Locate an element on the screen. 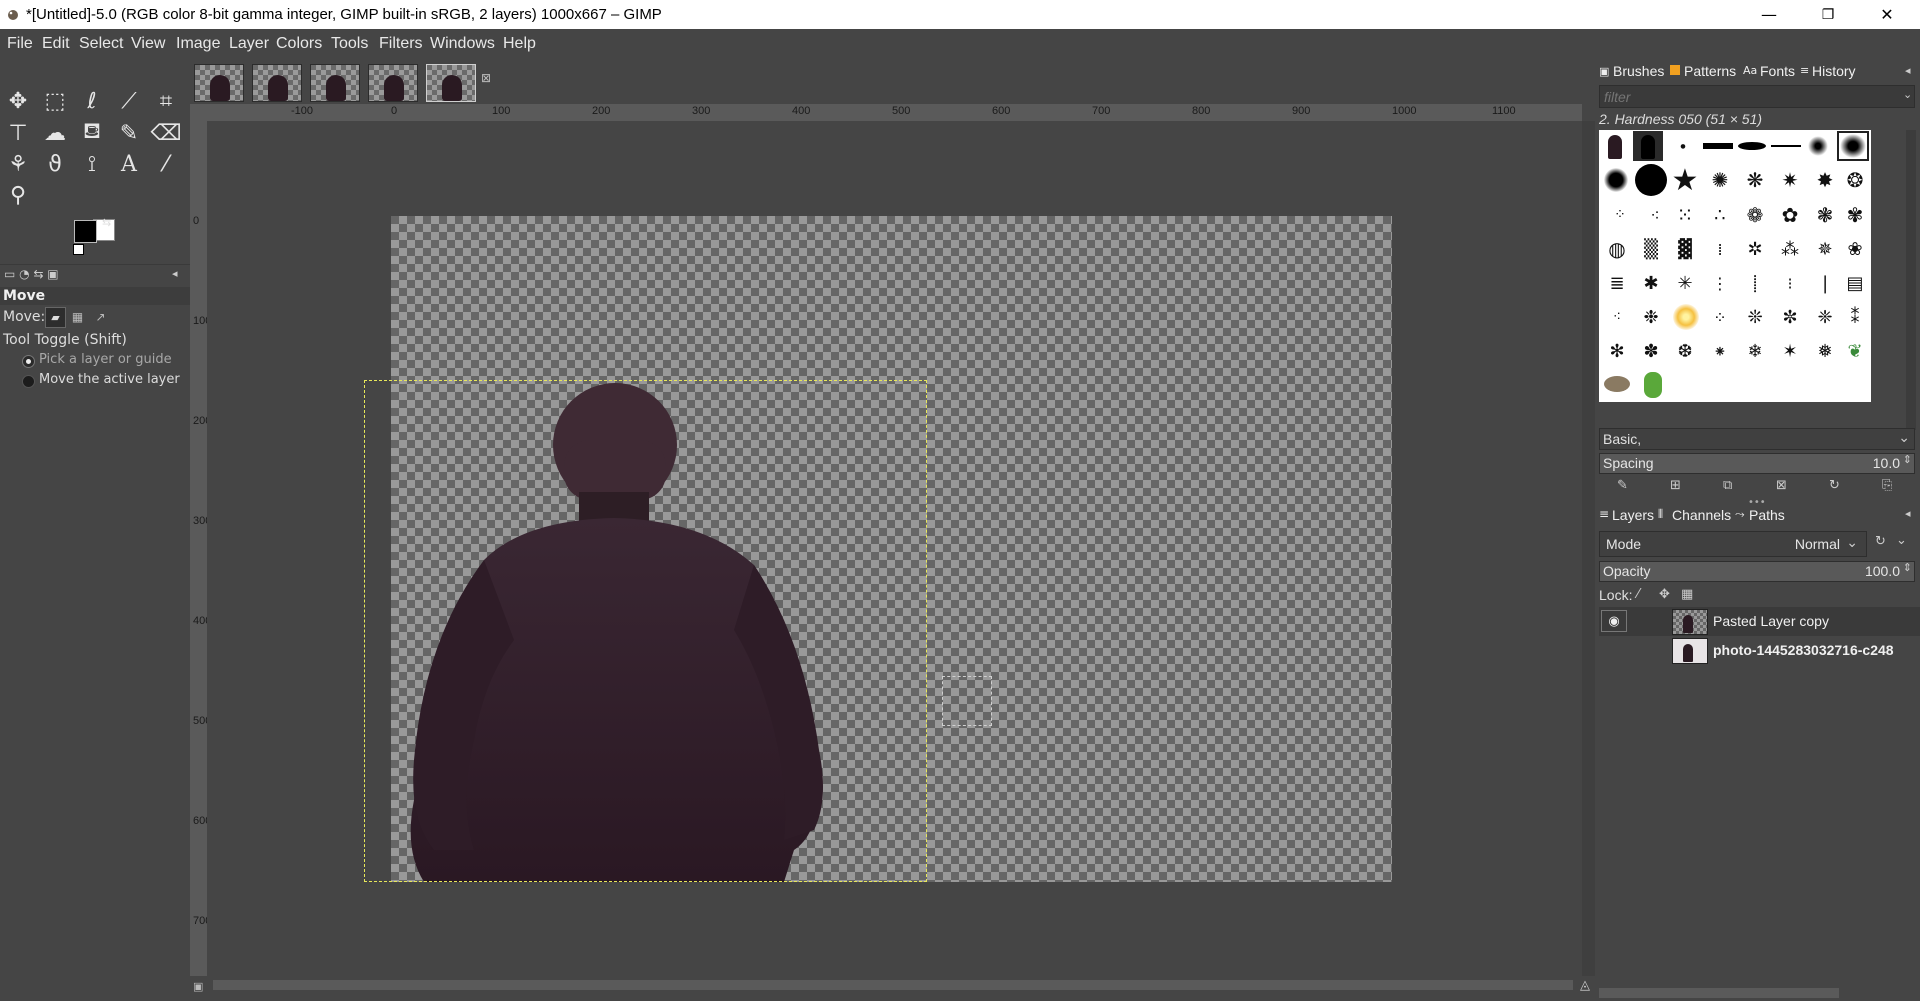 The width and height of the screenshot is (1920, 1001). brush-splatter-2: ❋ is located at coordinates (1755, 180).